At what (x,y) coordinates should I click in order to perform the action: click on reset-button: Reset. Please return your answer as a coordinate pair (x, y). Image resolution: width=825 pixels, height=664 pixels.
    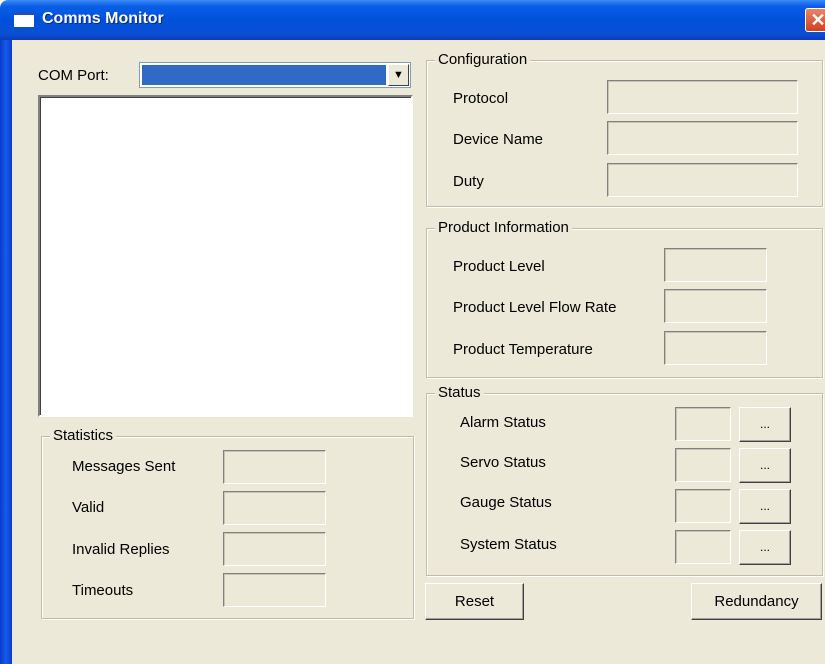
    Looking at the image, I should click on (474, 601).